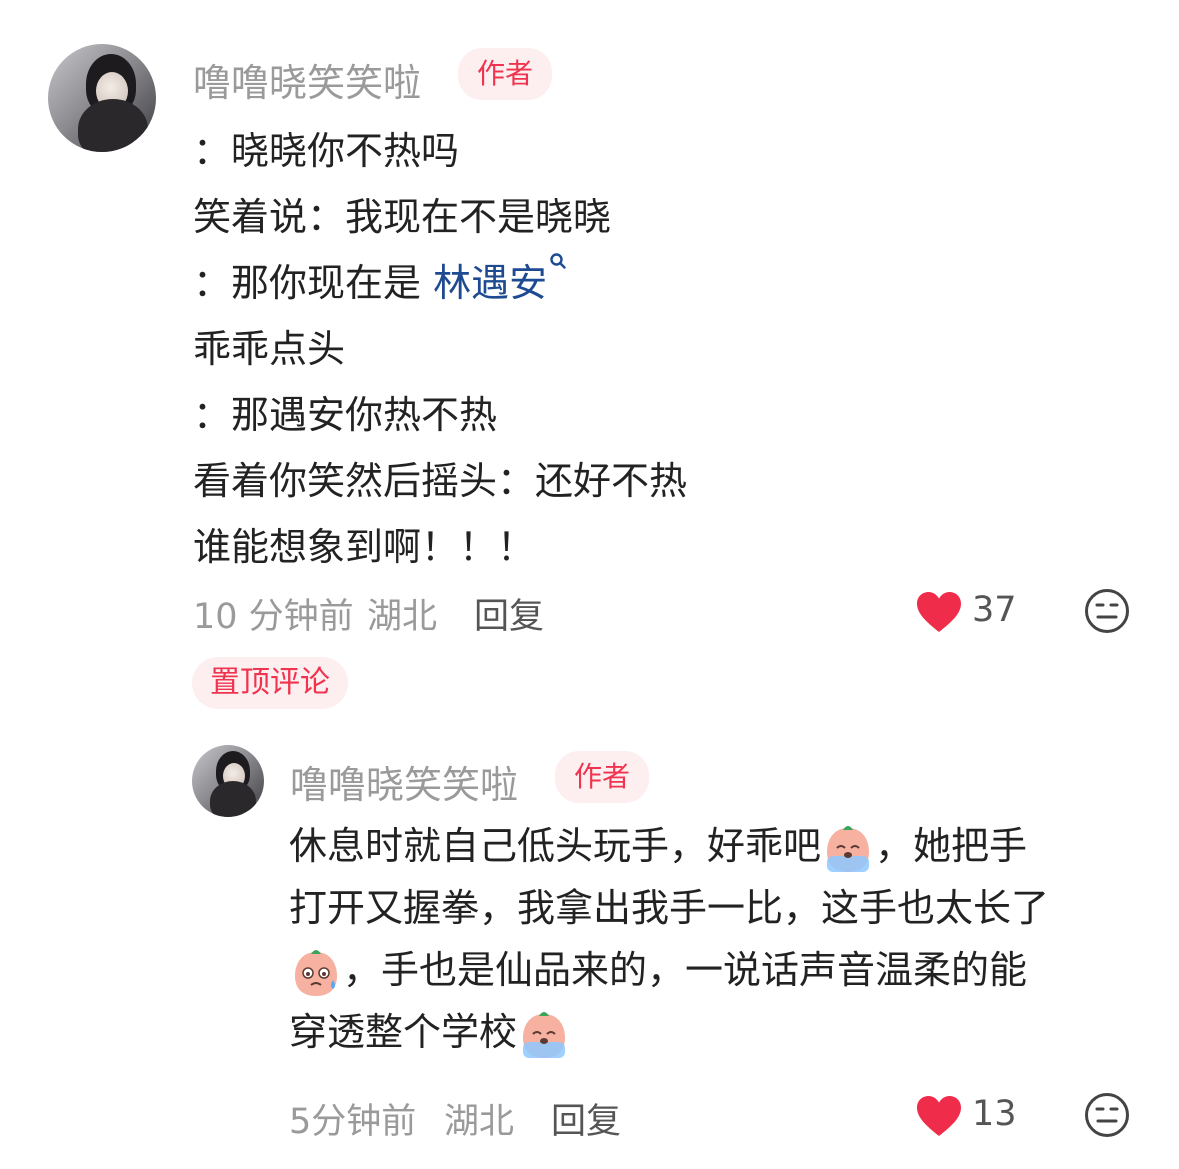 This screenshot has width=1179, height=1169. I want to click on comment-line-text: ：那你现在是, so click(313, 283).